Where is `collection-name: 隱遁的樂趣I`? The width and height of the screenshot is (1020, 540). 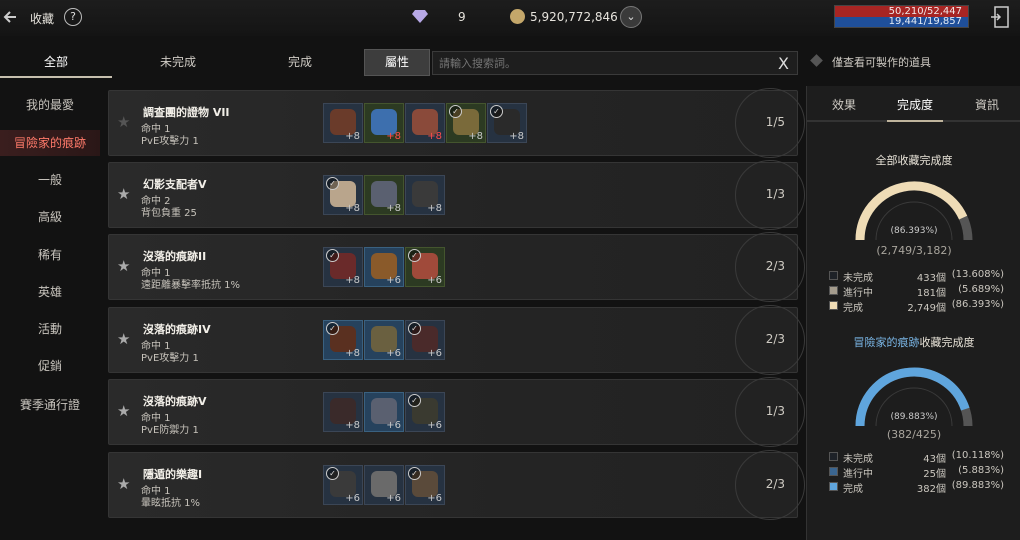
collection-name: 隱遁的樂趣I is located at coordinates (173, 474).